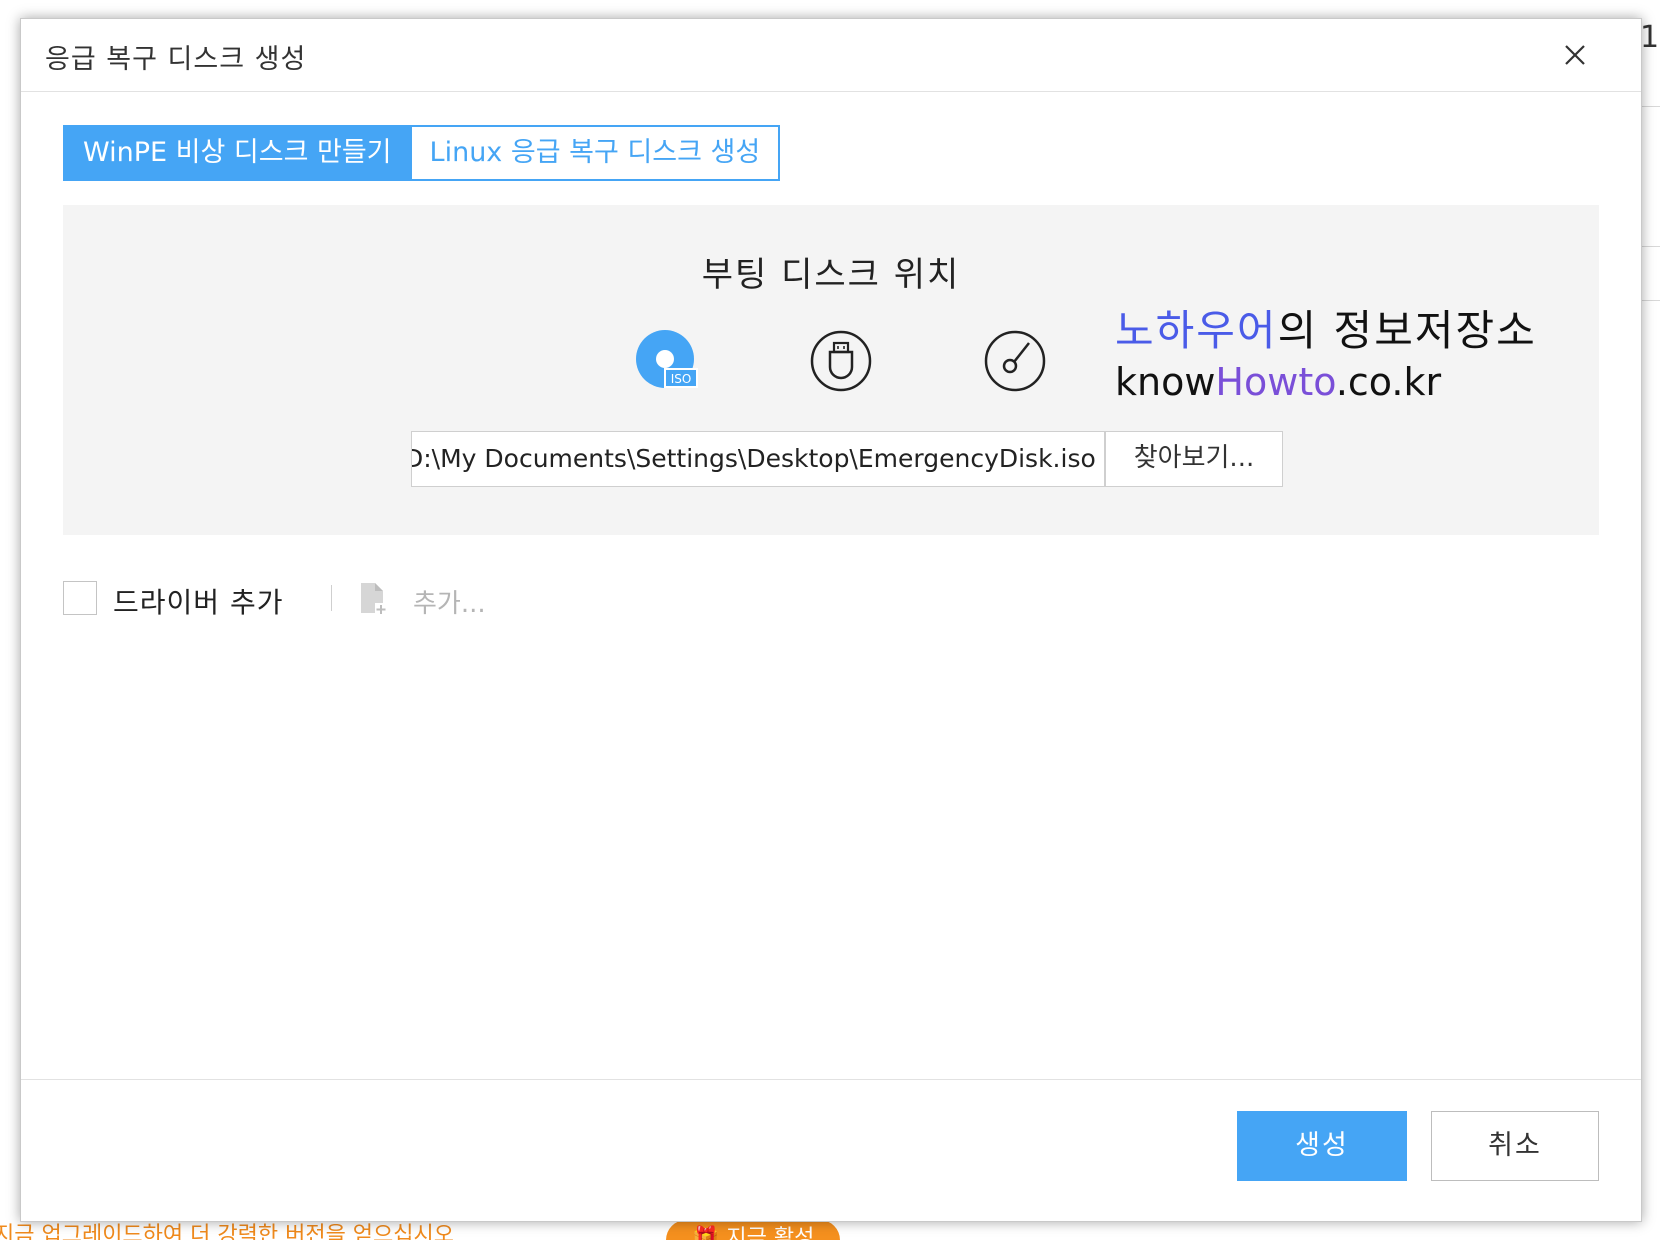 Image resolution: width=1660 pixels, height=1240 pixels. I want to click on watermark-url-part: .co.kr, so click(1388, 382).